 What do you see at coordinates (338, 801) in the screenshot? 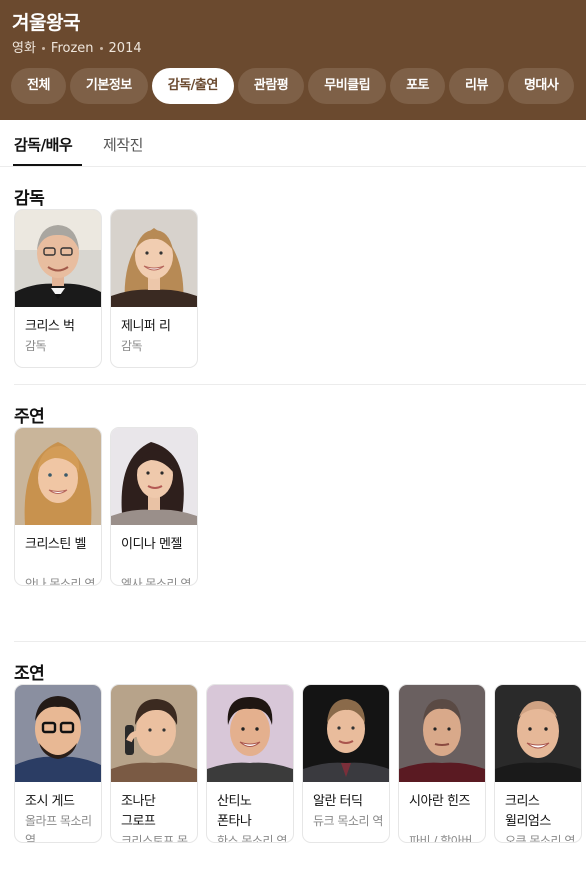
I see `person-name: 알란 터딕` at bounding box center [338, 801].